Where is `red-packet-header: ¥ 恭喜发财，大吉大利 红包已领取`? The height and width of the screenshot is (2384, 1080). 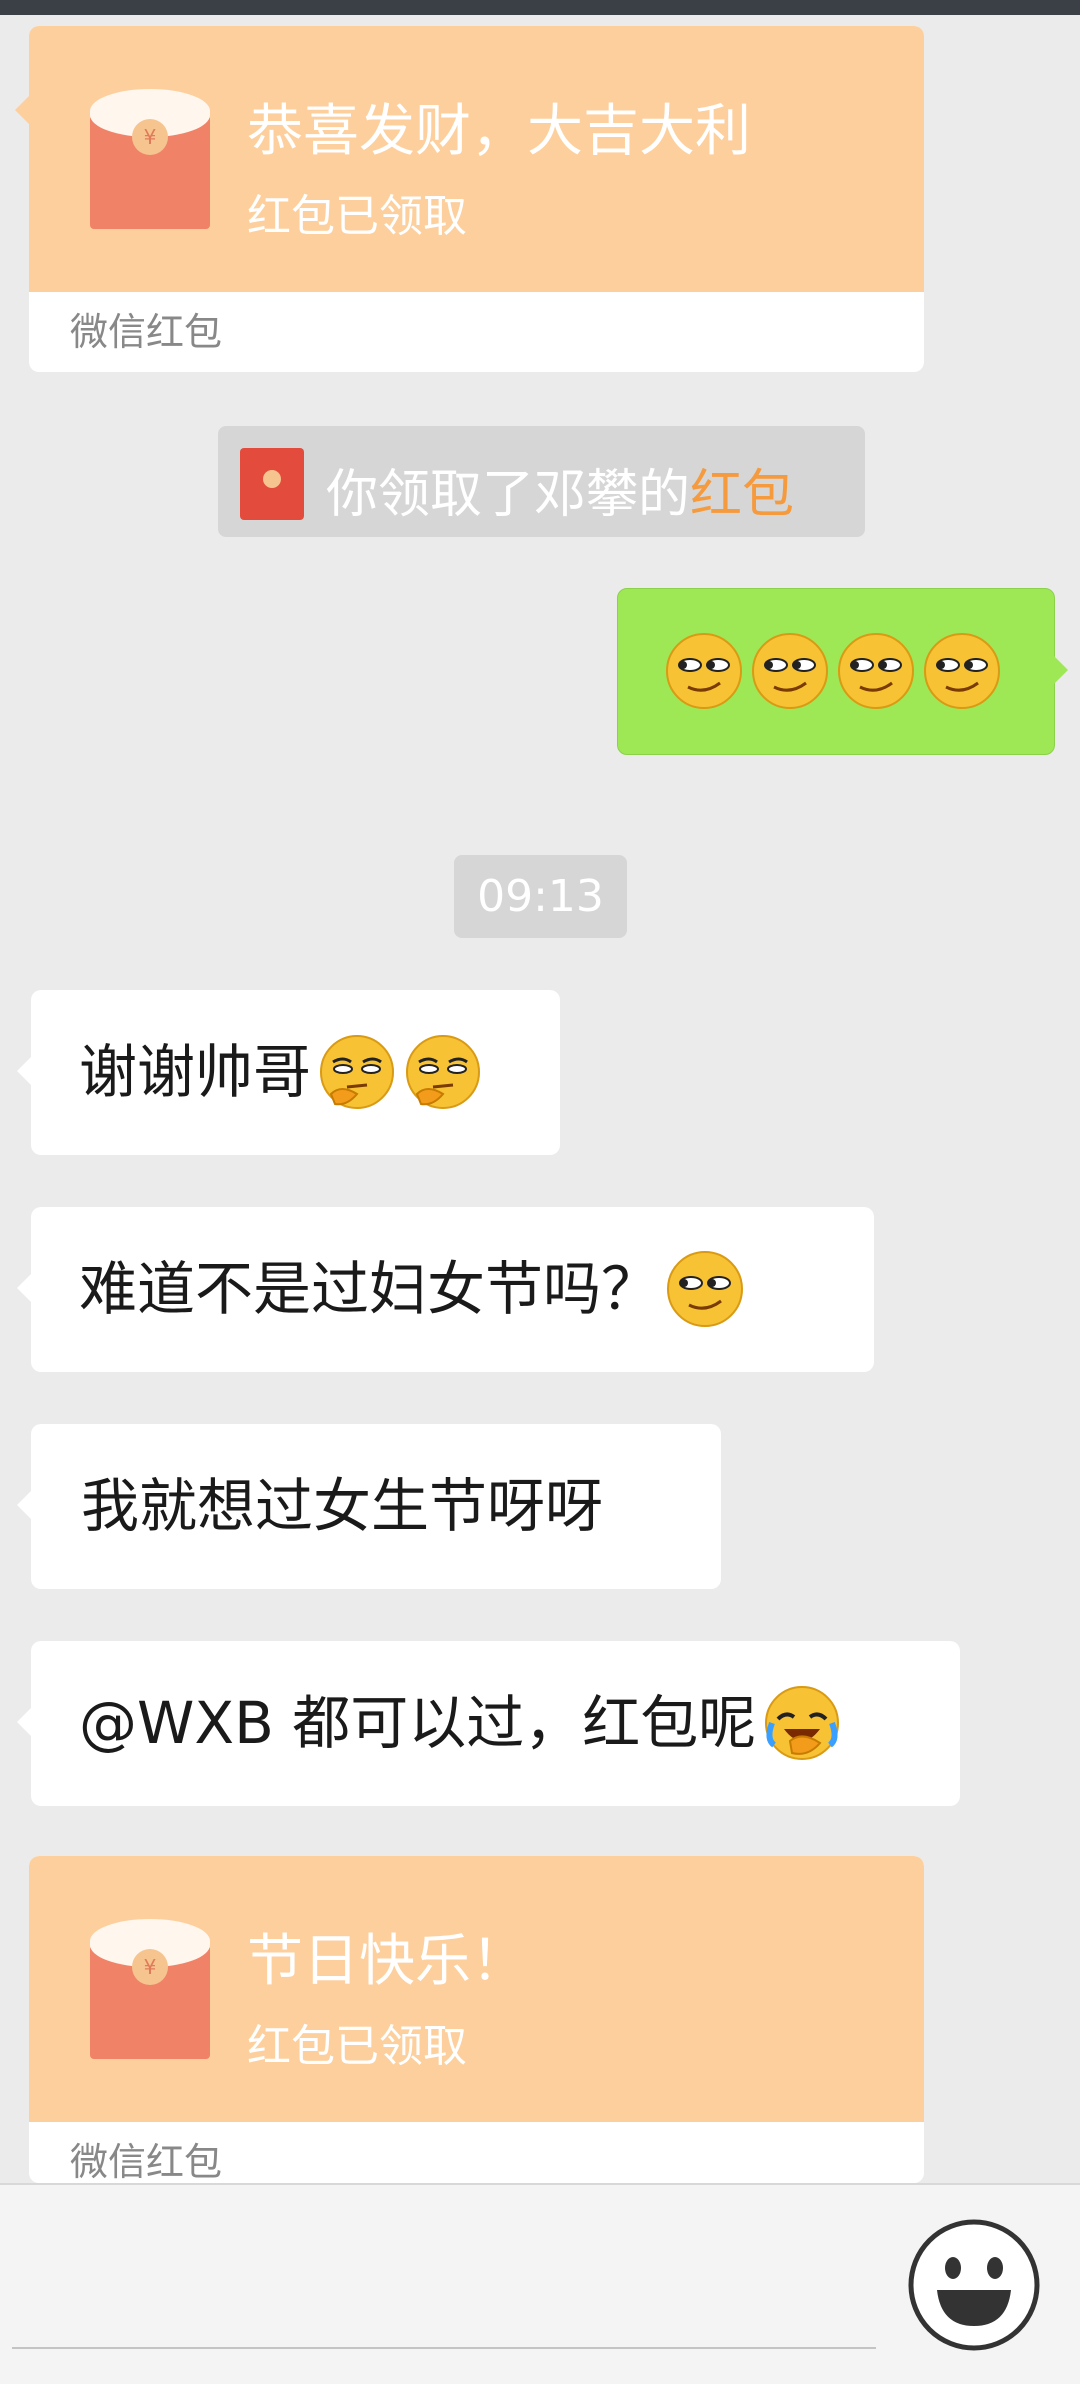 red-packet-header: ¥ 恭喜发财，大吉大利 红包已领取 is located at coordinates (469, 159).